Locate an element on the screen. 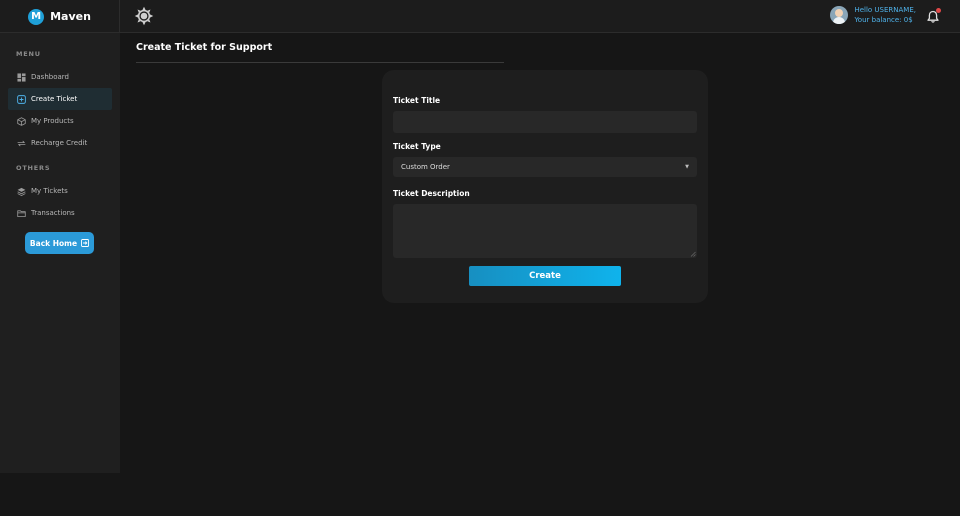 Image resolution: width=960 pixels, height=516 pixels. page-title: Create Ticket for Support is located at coordinates (204, 47).